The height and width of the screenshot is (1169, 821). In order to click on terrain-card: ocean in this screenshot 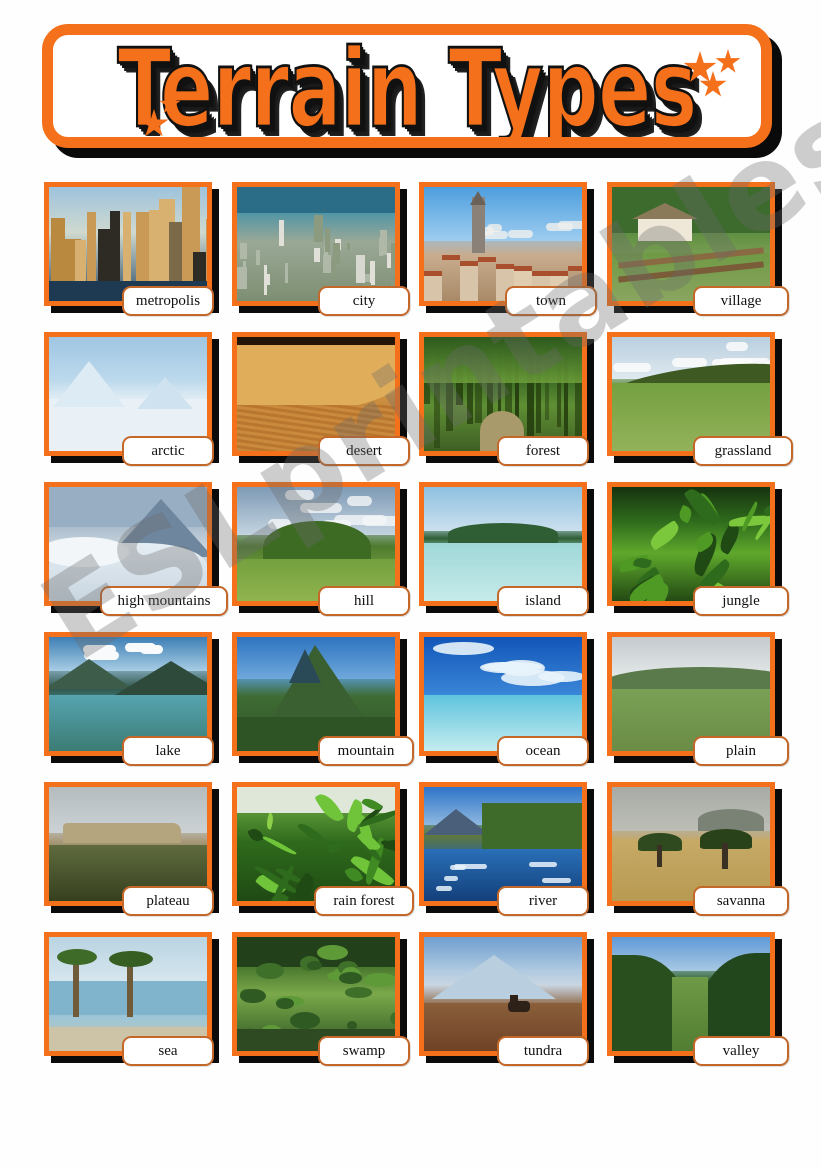, I will do `click(506, 699)`.